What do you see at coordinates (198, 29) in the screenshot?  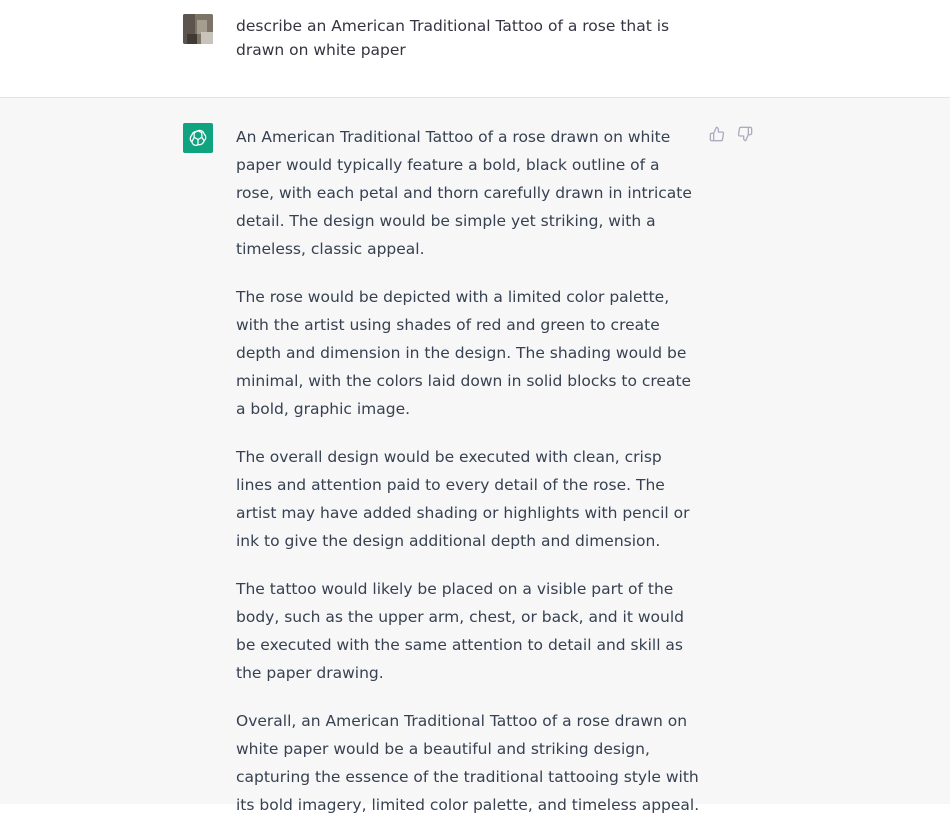 I see `user-avatar` at bounding box center [198, 29].